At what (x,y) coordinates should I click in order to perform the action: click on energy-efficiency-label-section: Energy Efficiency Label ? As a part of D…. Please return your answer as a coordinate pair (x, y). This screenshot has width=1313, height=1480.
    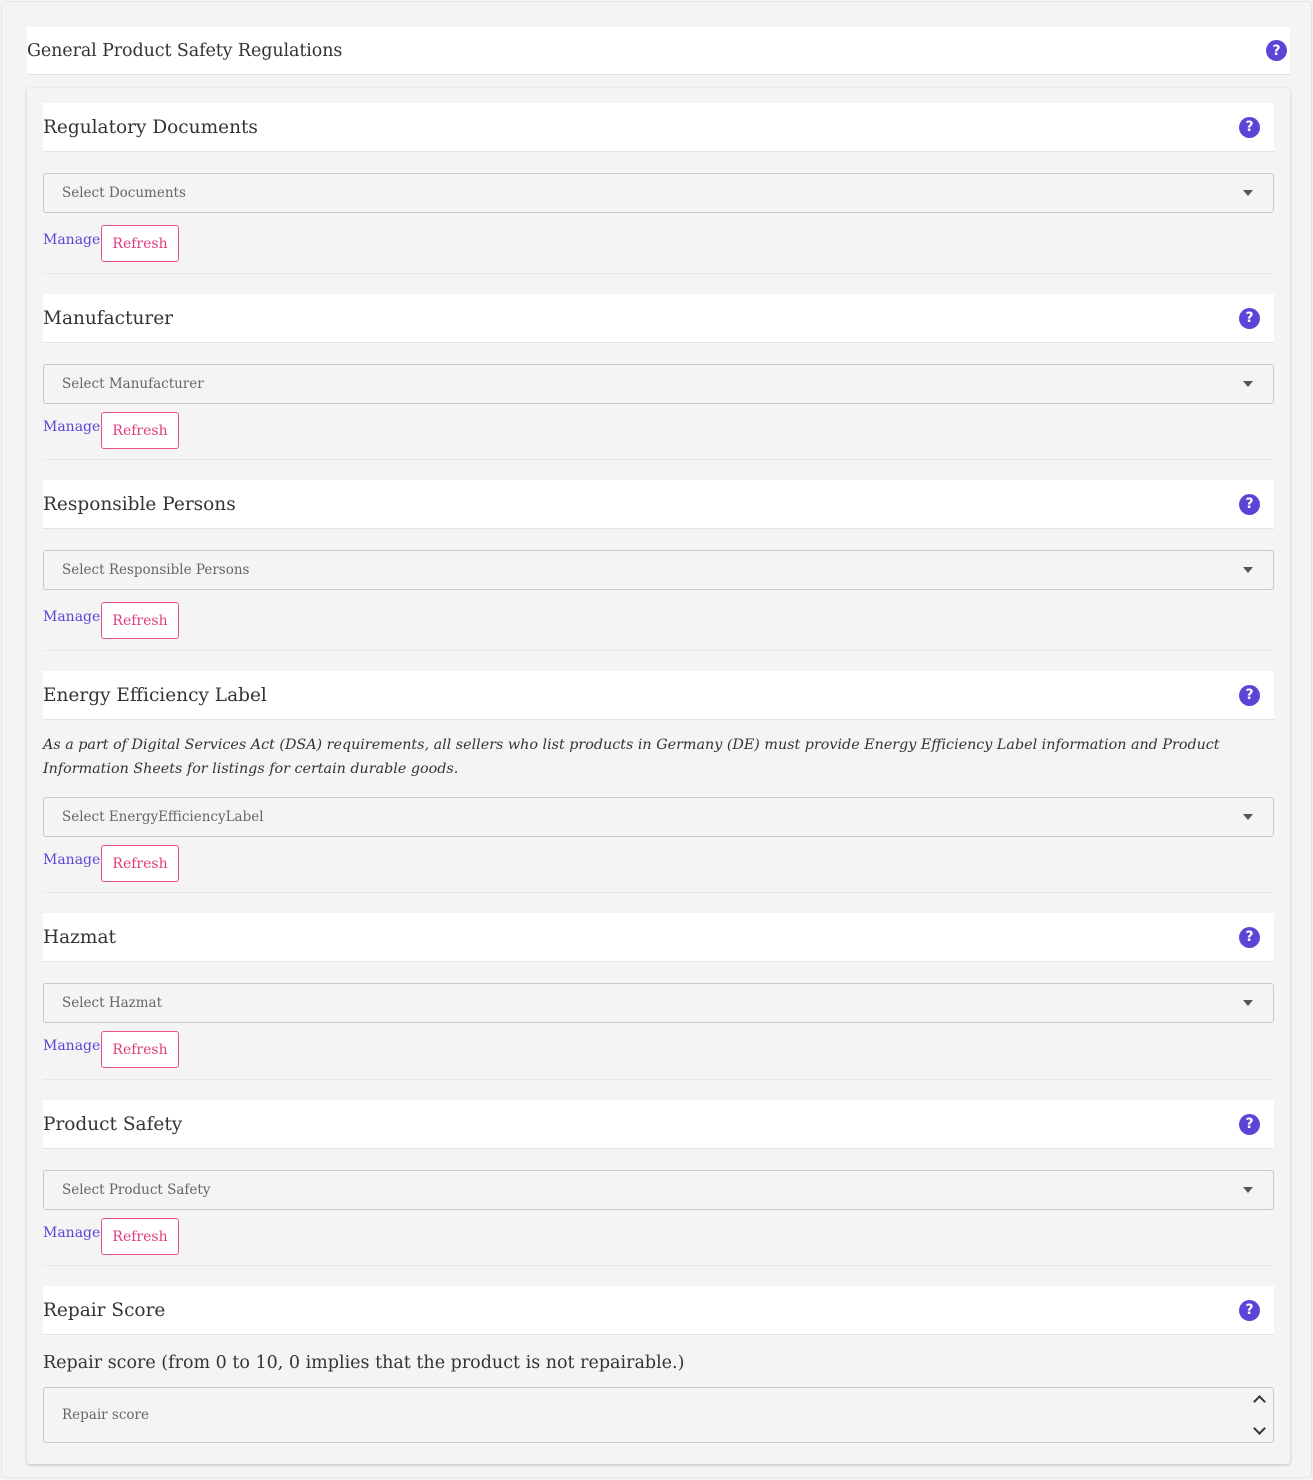
    Looking at the image, I should click on (658, 782).